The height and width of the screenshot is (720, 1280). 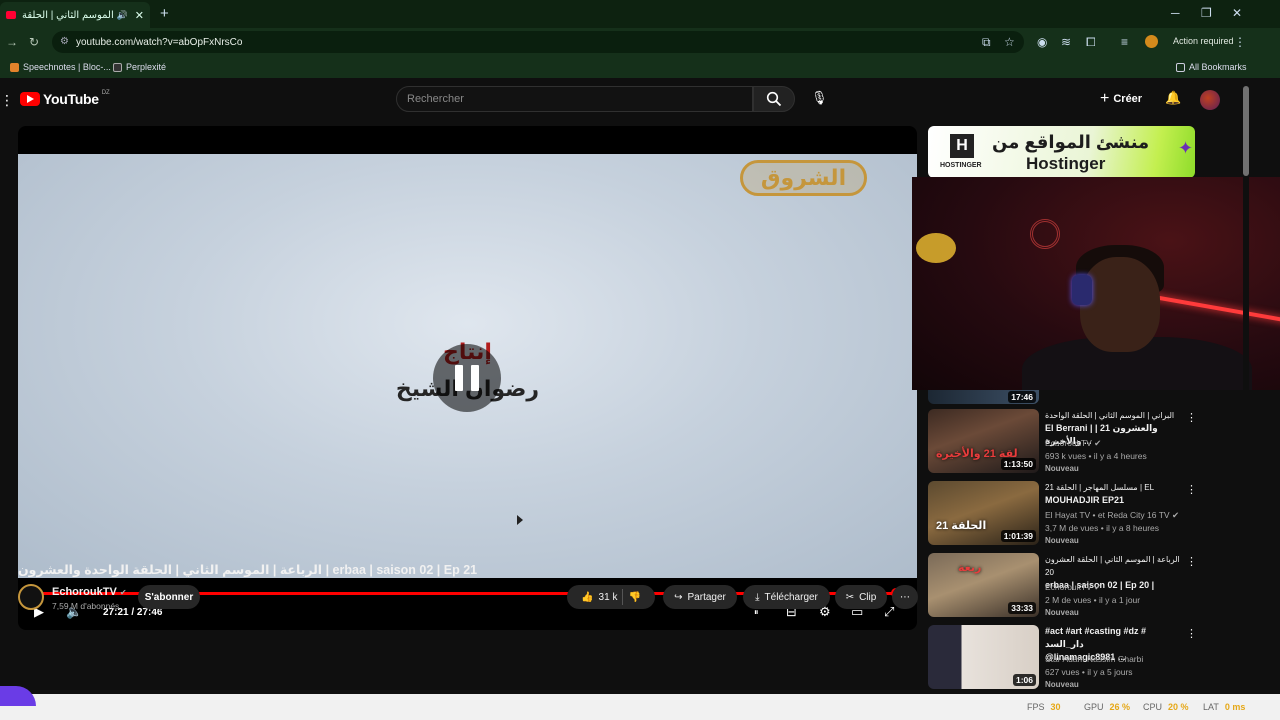 What do you see at coordinates (1096, 456) in the screenshot?
I see `video-meta: 693 k vues • il y a 4 heures` at bounding box center [1096, 456].